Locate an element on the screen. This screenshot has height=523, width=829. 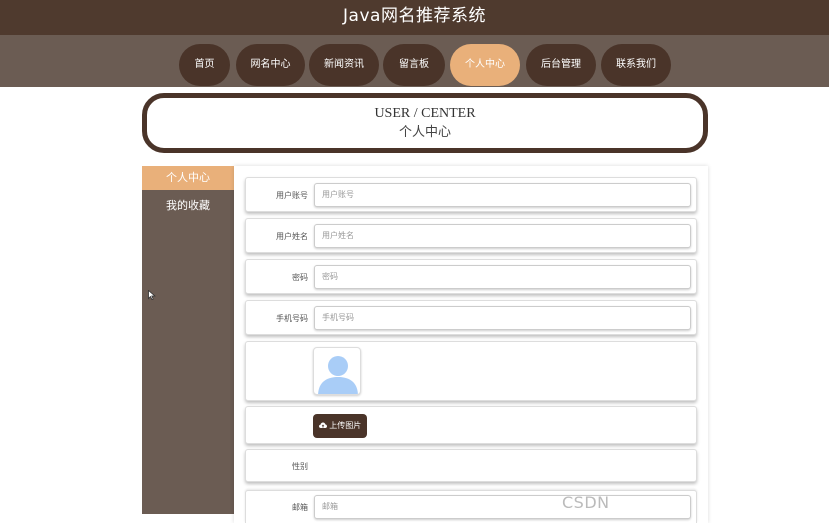
email-label: 邮箱 is located at coordinates (300, 507).